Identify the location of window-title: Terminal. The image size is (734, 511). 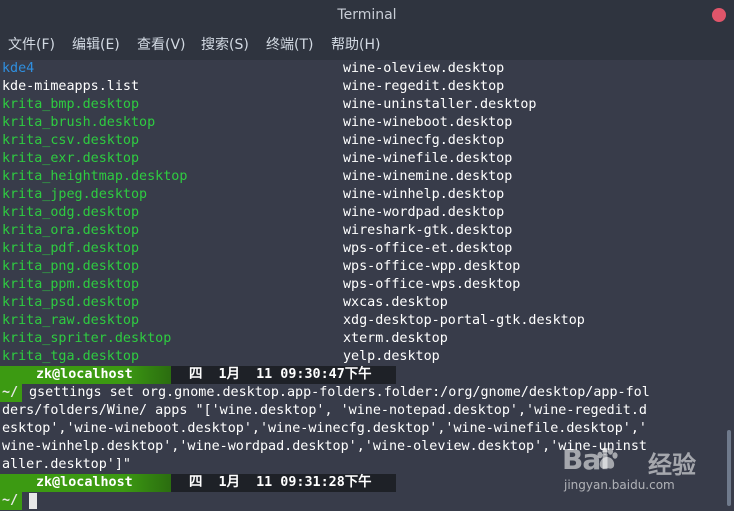
(367, 15).